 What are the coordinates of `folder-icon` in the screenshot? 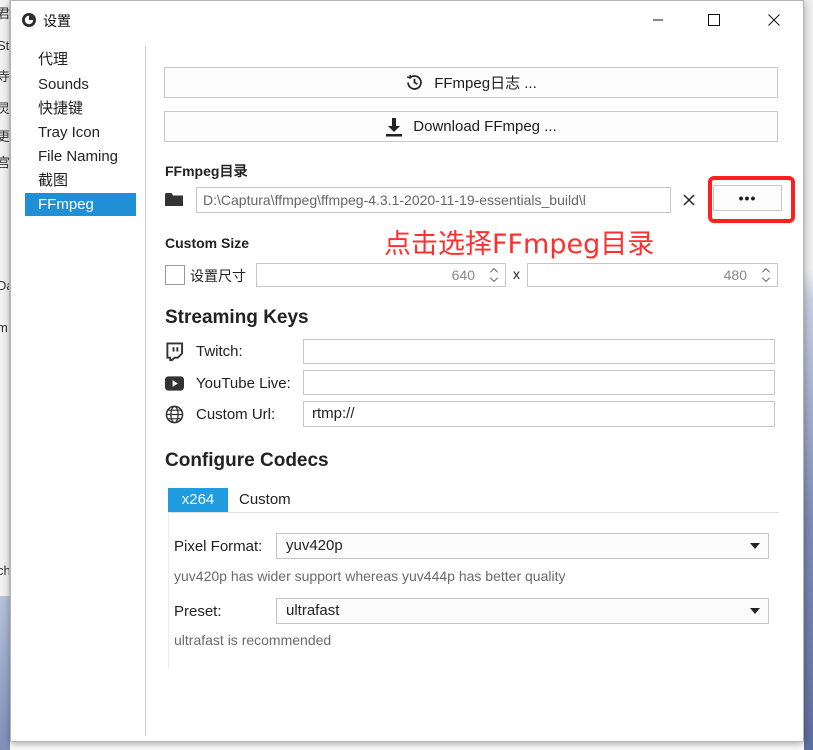 It's located at (174, 199).